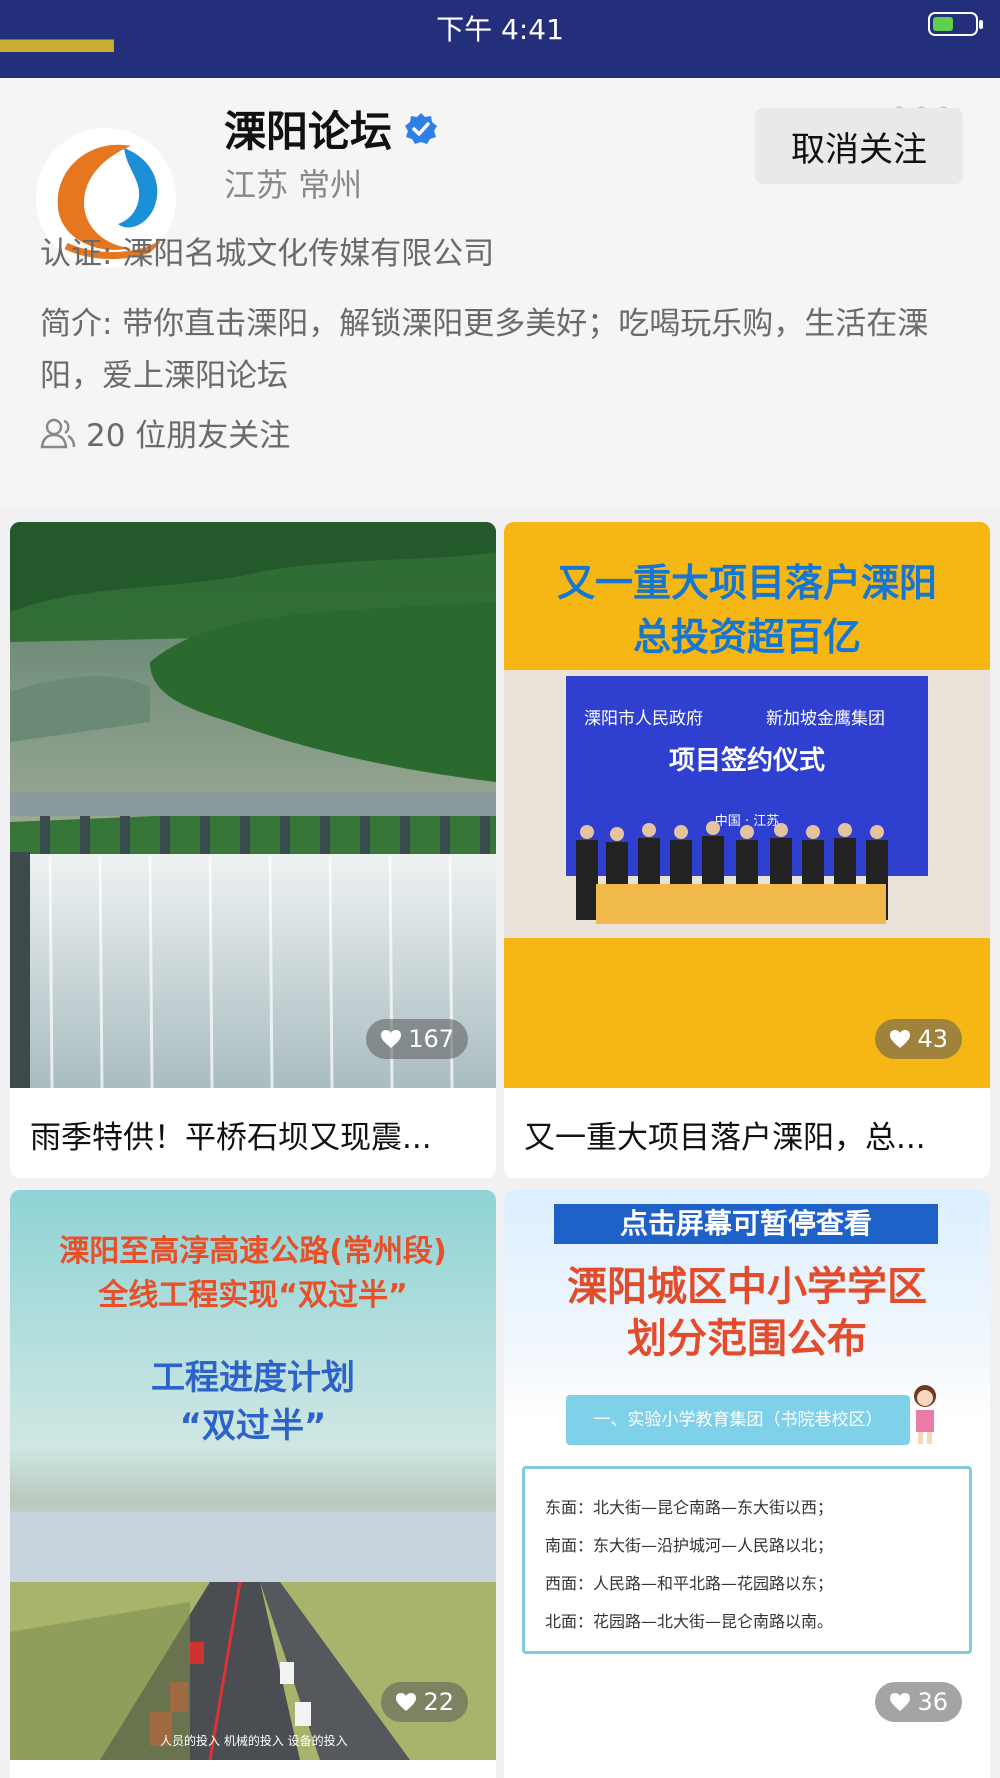 The height and width of the screenshot is (1778, 1000). I want to click on like-count: 36, so click(918, 1702).